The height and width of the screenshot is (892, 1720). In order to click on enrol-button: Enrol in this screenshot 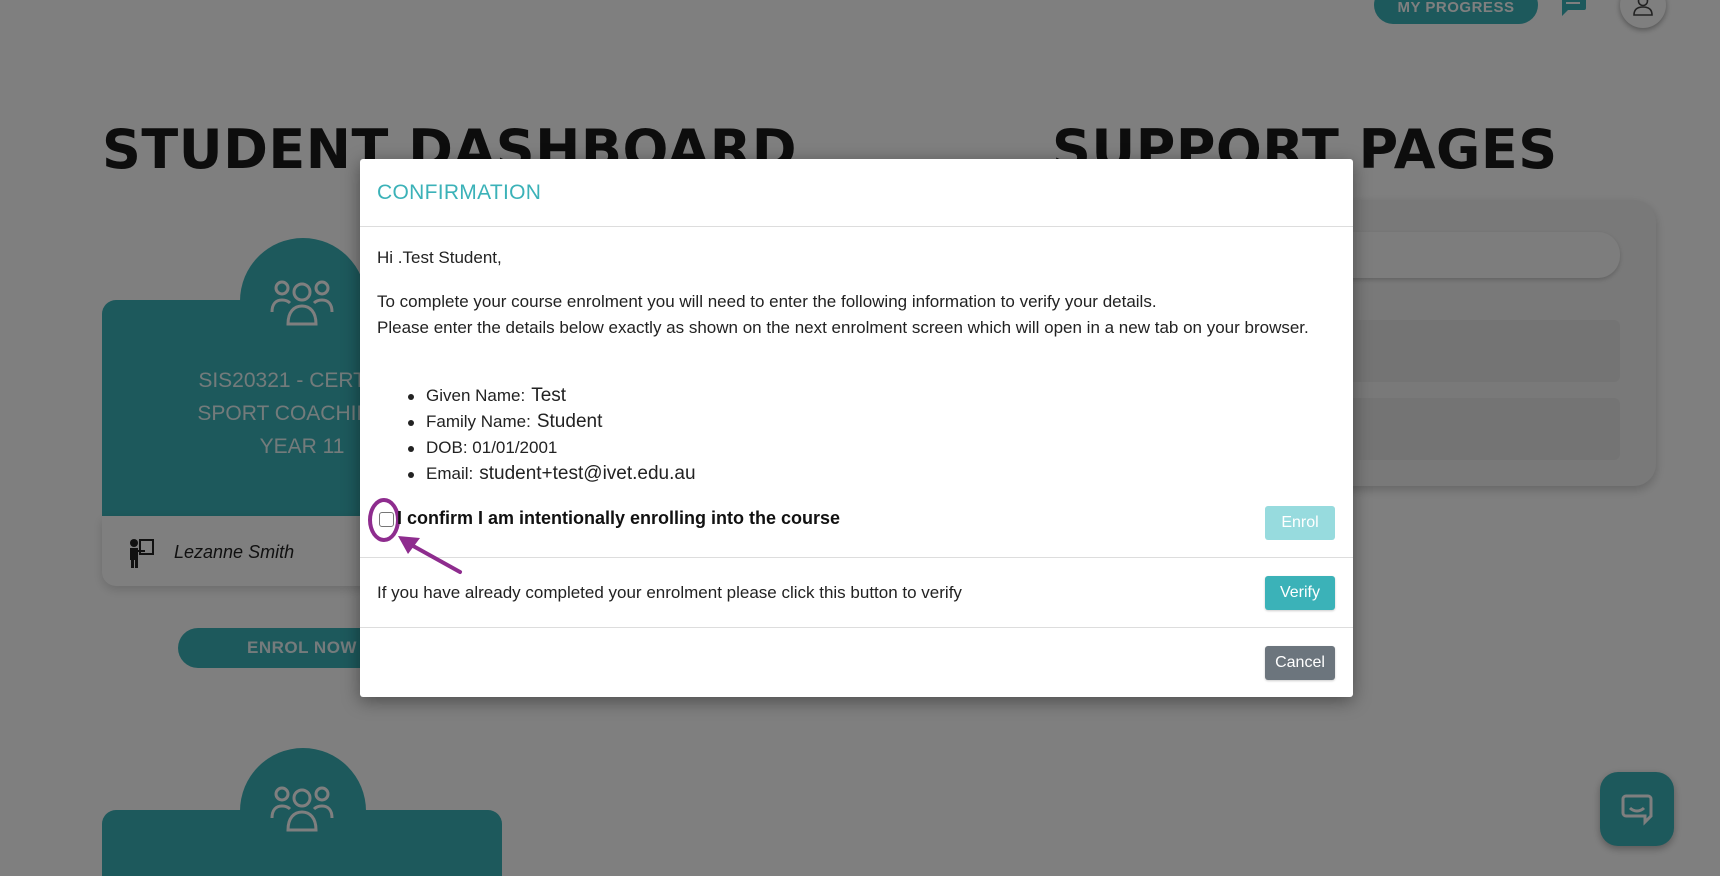, I will do `click(1300, 523)`.